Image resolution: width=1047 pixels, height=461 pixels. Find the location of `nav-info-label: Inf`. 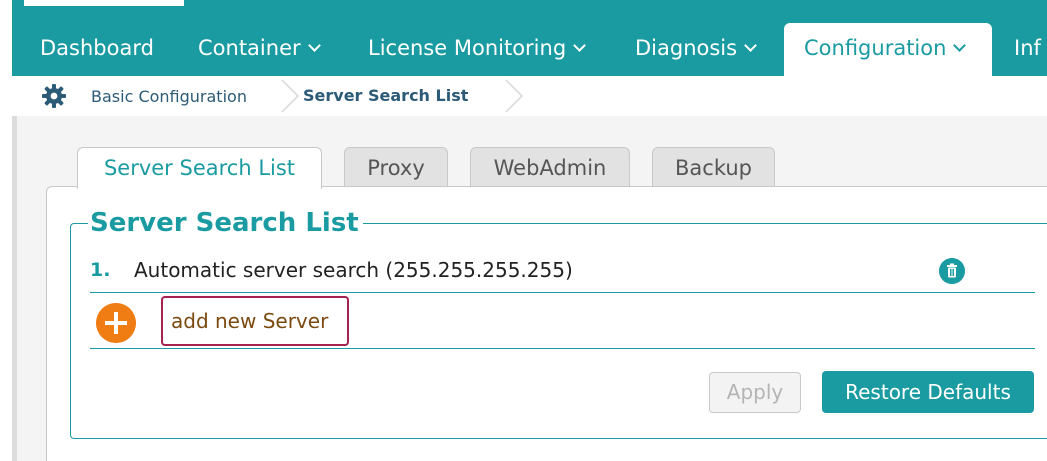

nav-info-label: Inf is located at coordinates (1027, 48).